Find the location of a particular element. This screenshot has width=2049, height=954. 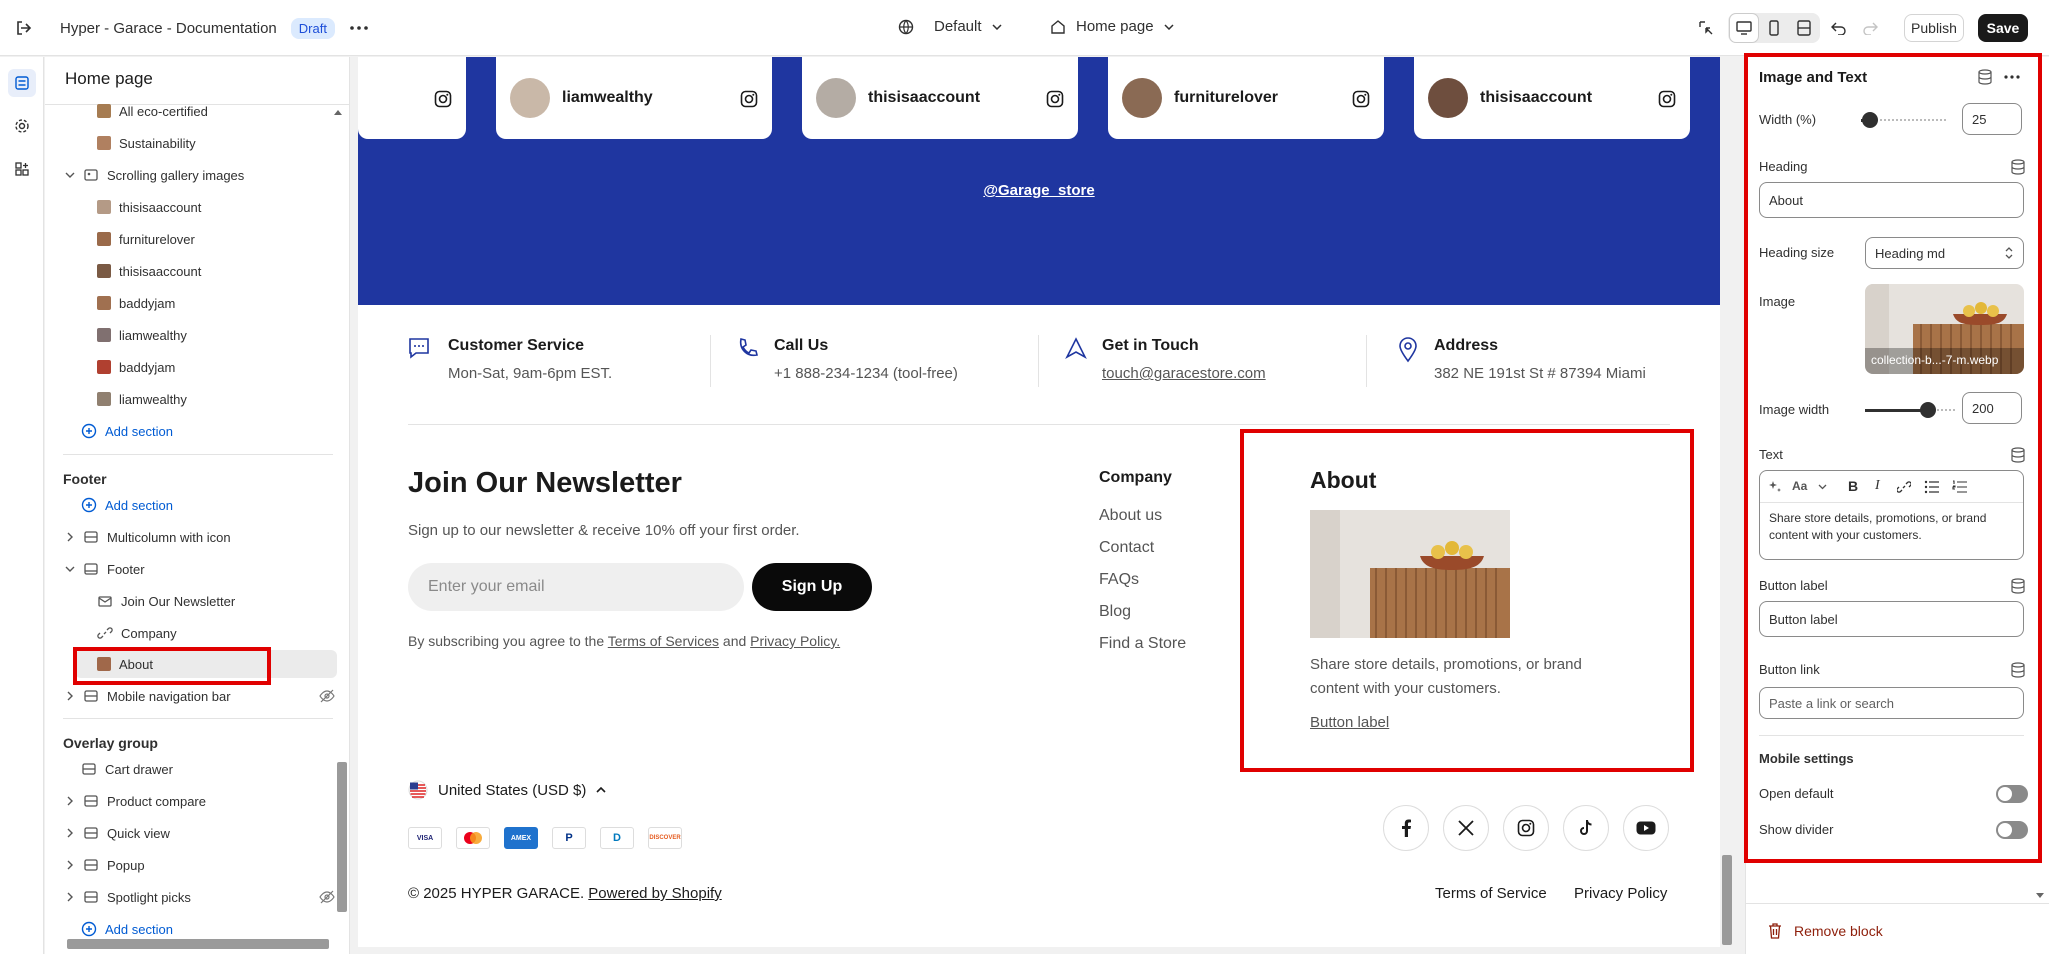

page-selector: Home page is located at coordinates (1112, 26).